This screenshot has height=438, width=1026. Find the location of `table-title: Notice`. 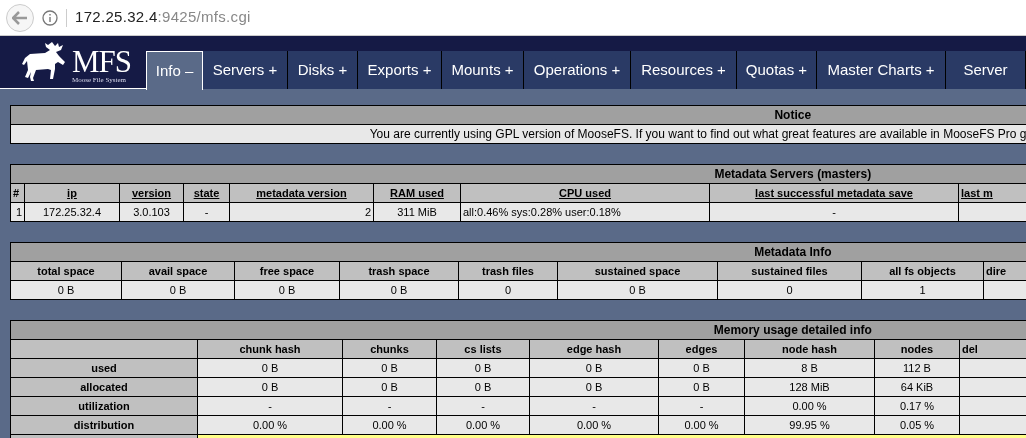

table-title: Notice is located at coordinates (518, 115).